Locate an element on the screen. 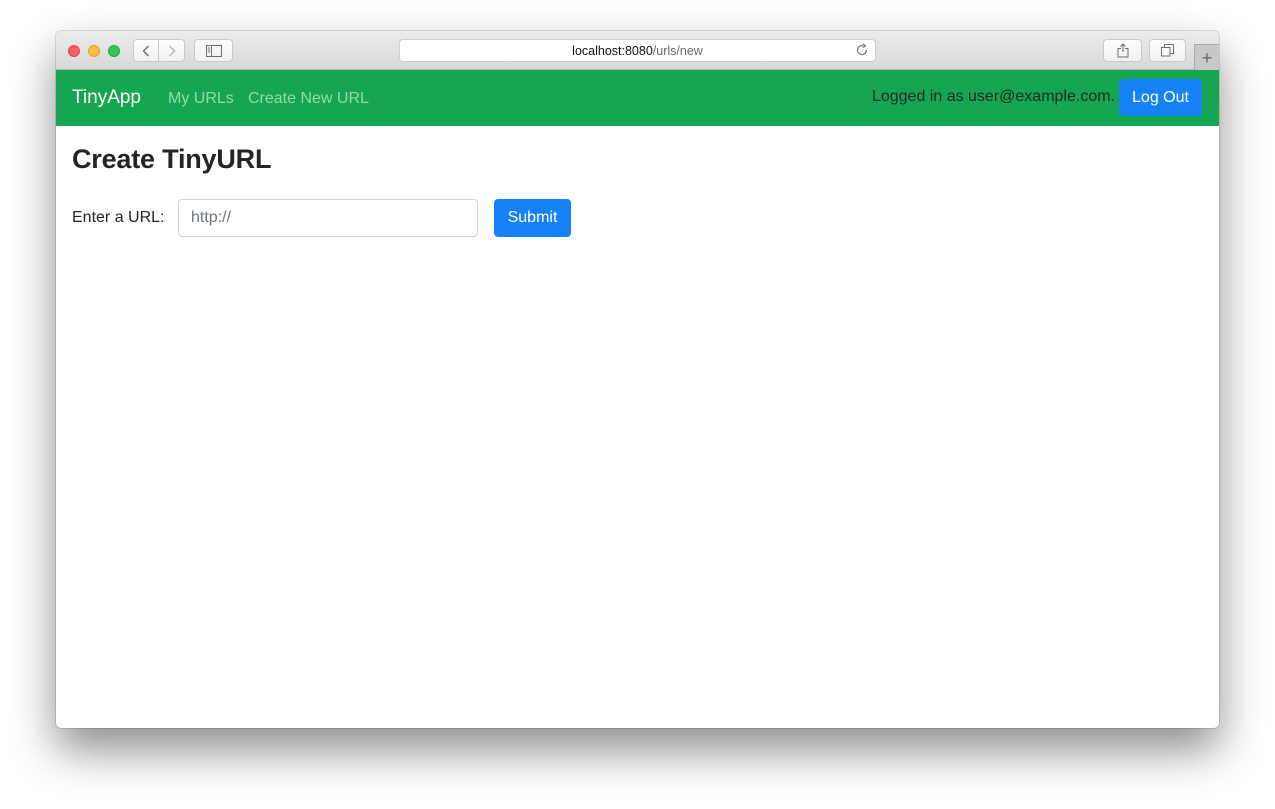  url-field-label: Enter a URL: is located at coordinates (118, 217).